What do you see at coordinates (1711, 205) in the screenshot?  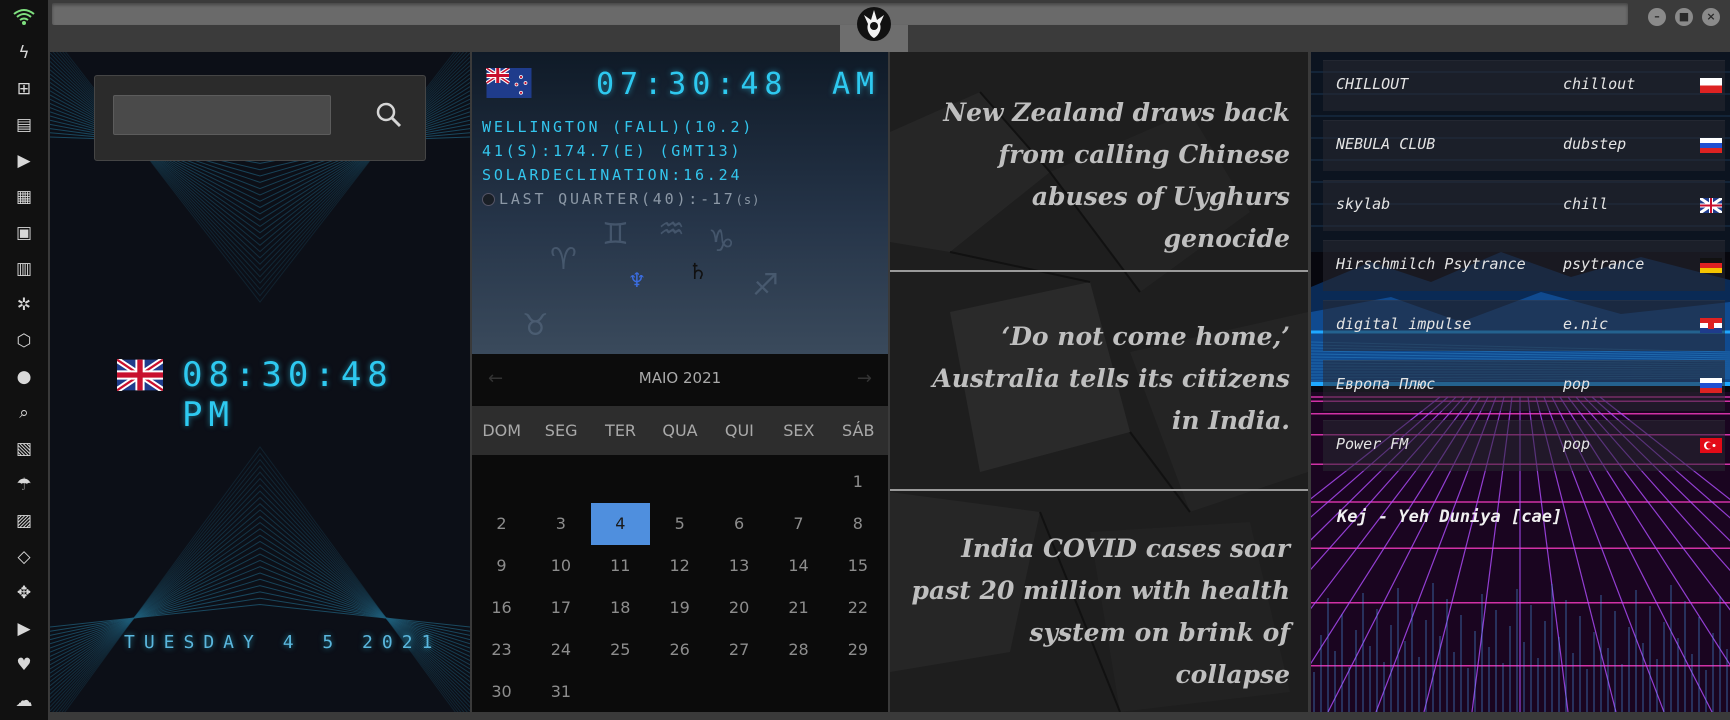 I see `uk-flag-icon` at bounding box center [1711, 205].